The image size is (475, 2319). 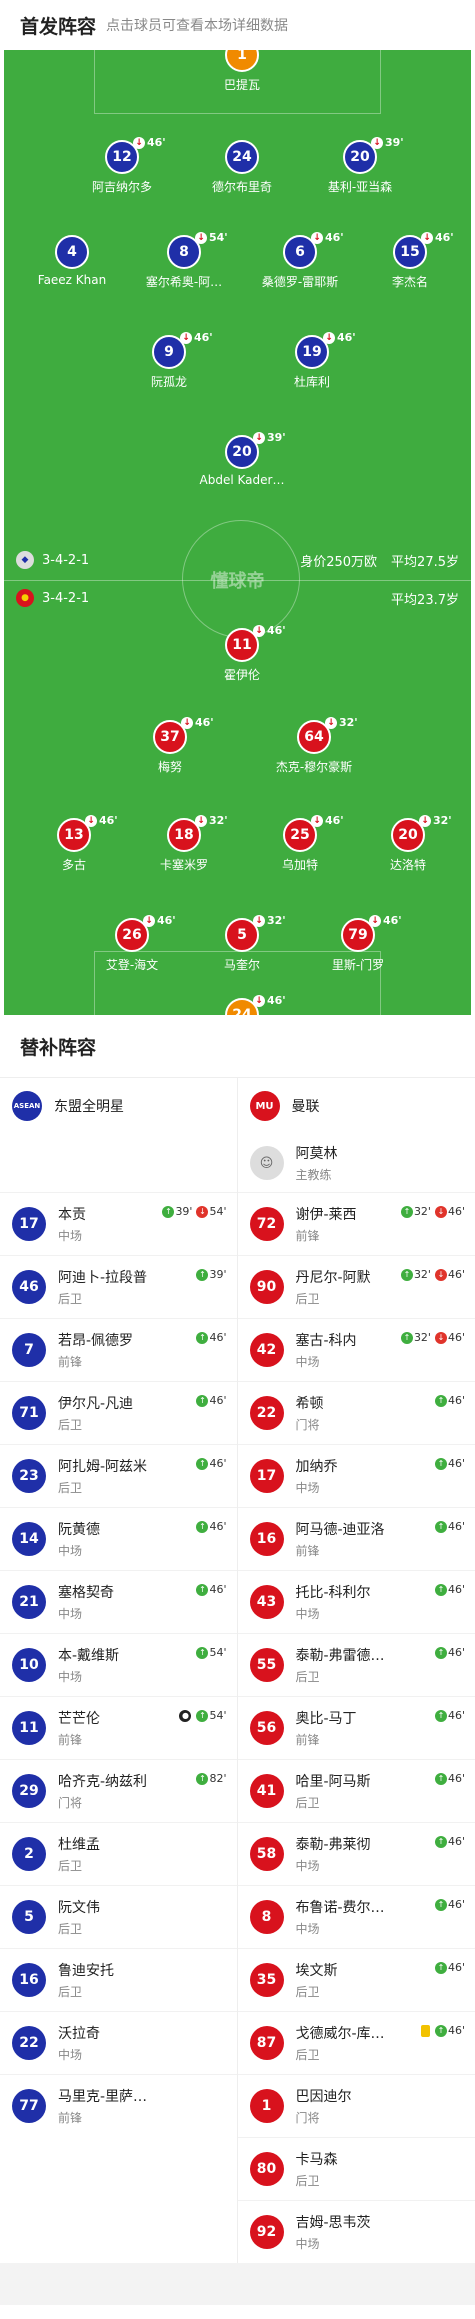 I want to click on sub-player-row: 17 本贡 中场 ↑ 39' ↓ 54', so click(x=118, y=1223).